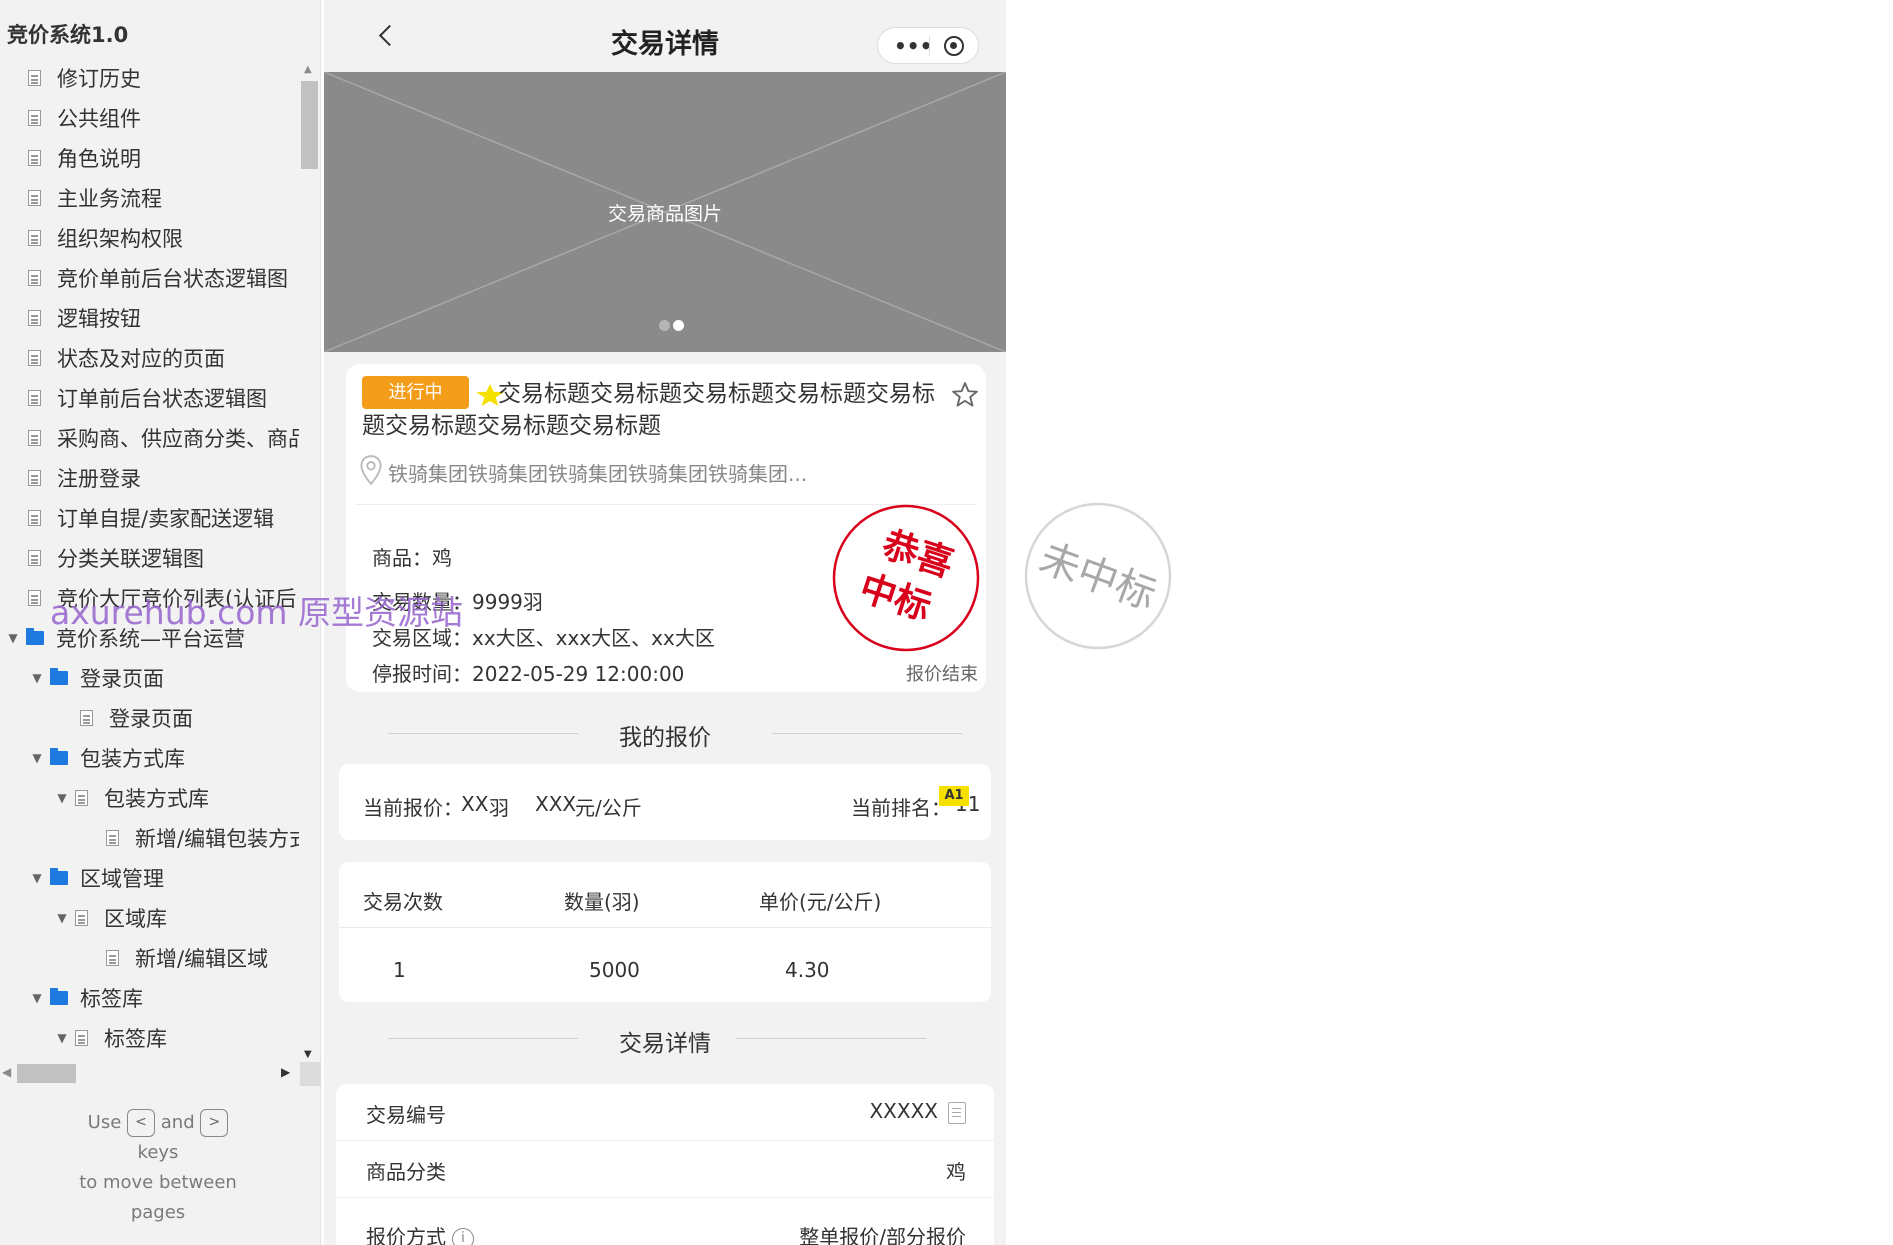  What do you see at coordinates (412, 558) in the screenshot?
I see `goods-field: 商品：鸡` at bounding box center [412, 558].